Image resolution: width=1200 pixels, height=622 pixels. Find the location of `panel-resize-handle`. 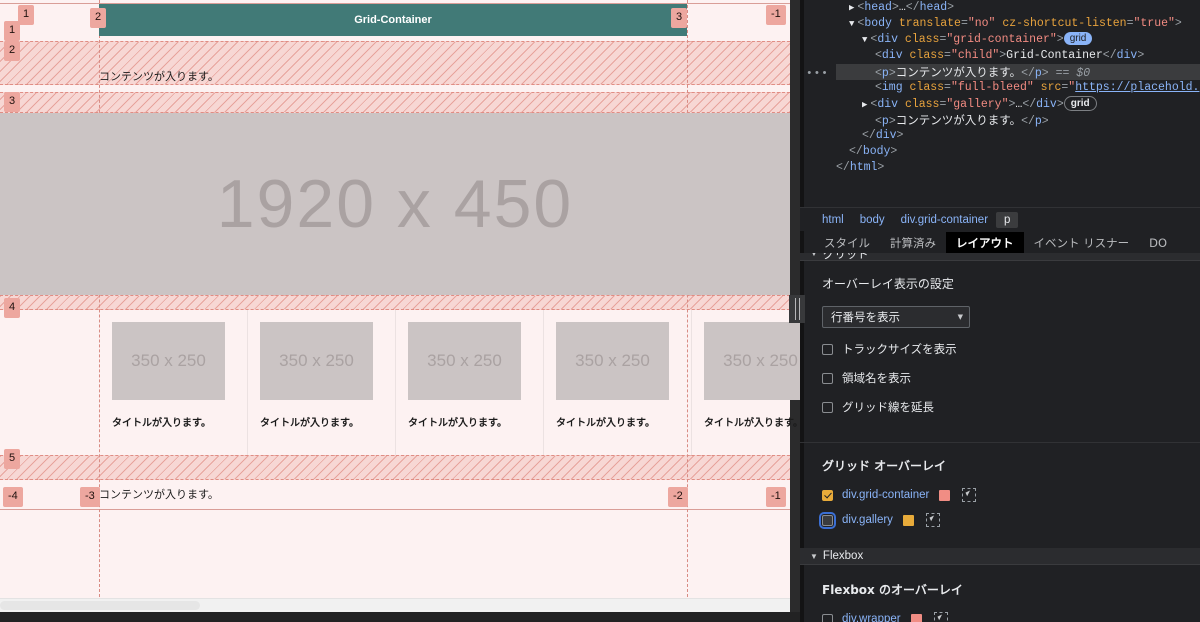

panel-resize-handle is located at coordinates (797, 309).